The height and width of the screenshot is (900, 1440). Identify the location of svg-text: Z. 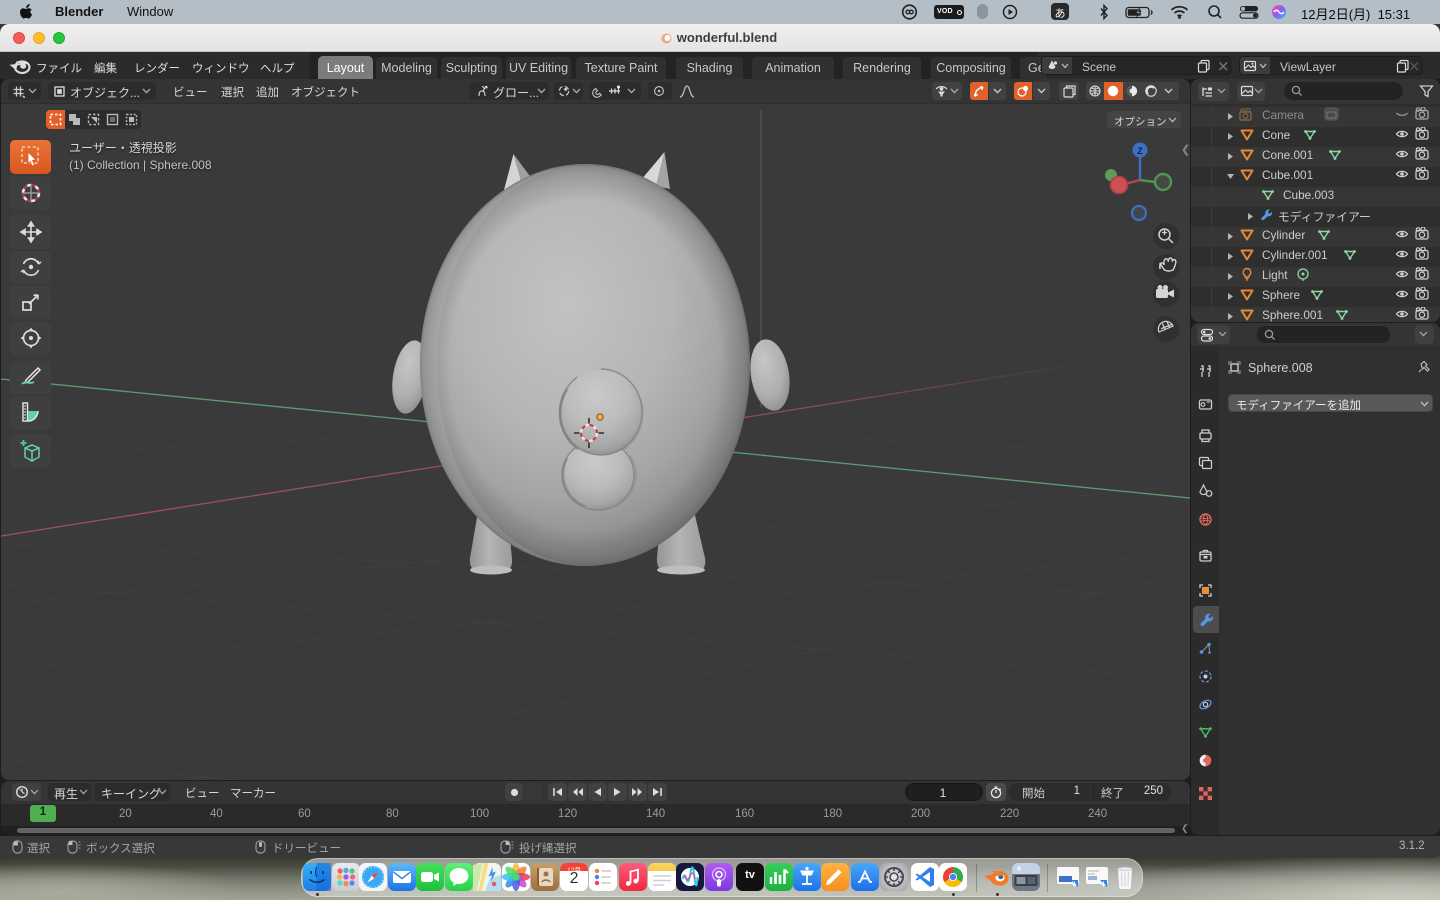
(1140, 151).